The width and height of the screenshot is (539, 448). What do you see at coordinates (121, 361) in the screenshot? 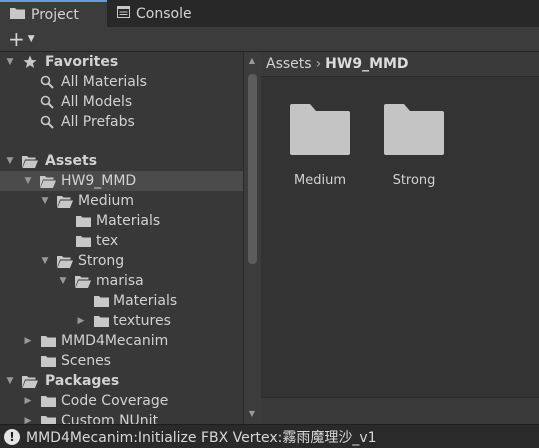
I see `tree-scenes: Scenes` at bounding box center [121, 361].